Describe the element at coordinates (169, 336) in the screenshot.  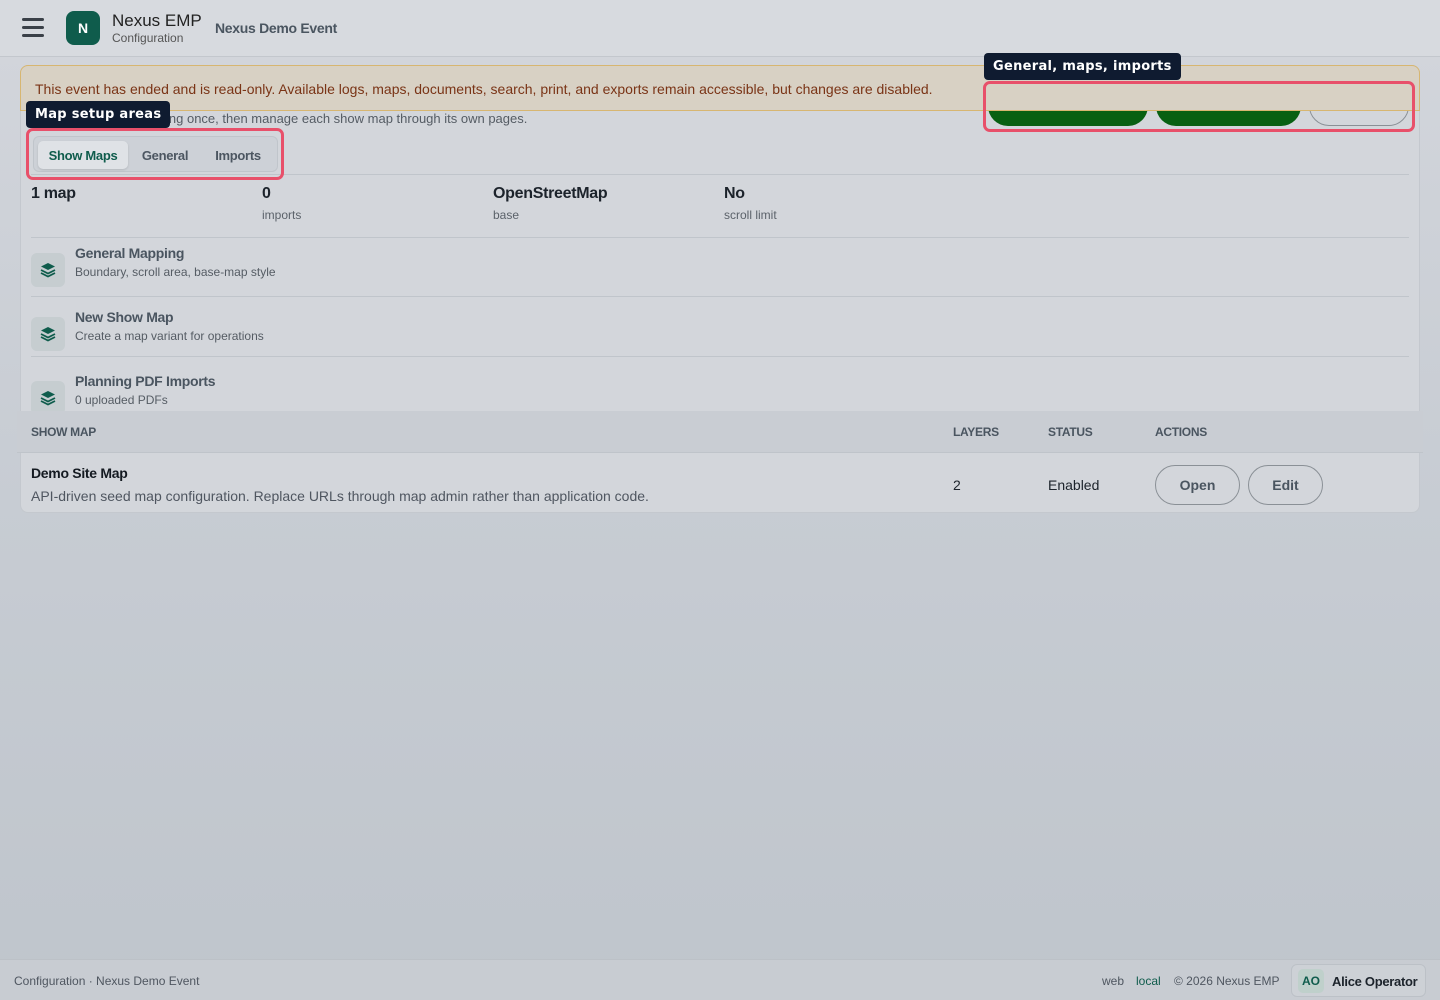
I see `section-subtitle: Create a map variant for operations` at that location.